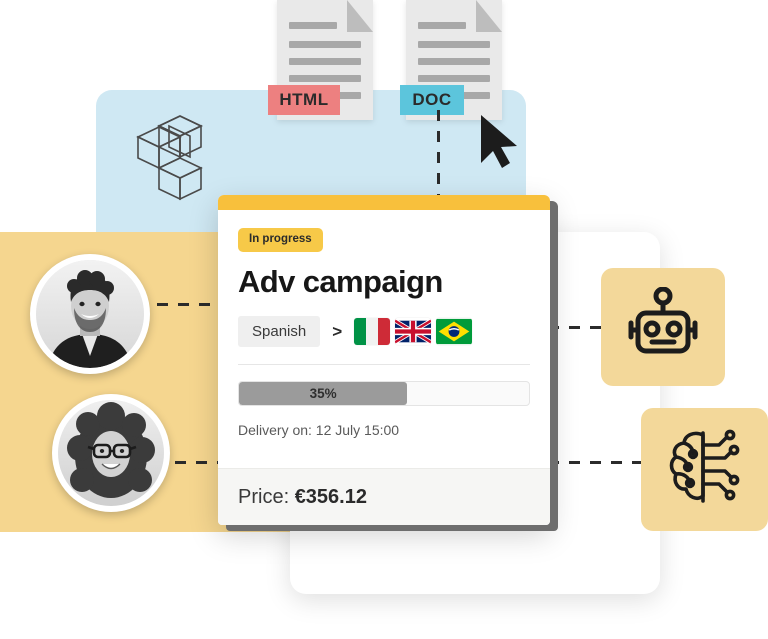 The image size is (768, 639). I want to click on robot-icon, so click(663, 327).